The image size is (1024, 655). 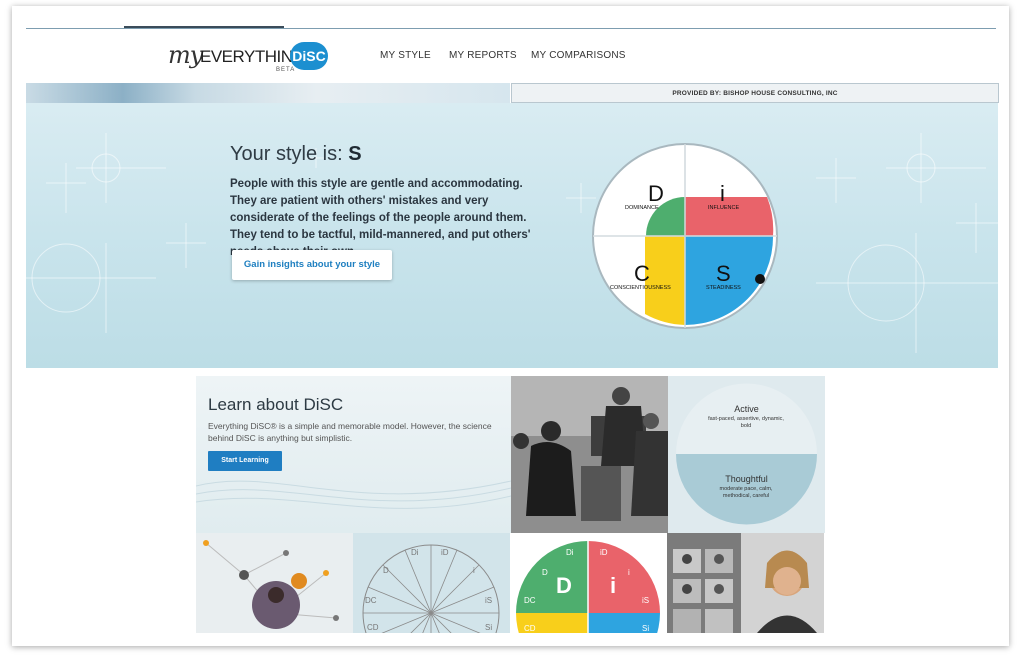 I want to click on wheel-label-cd: CD, so click(x=373, y=627).